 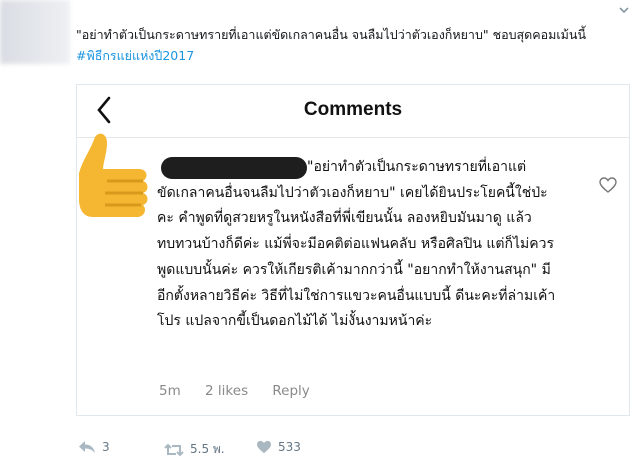 What do you see at coordinates (226, 391) in the screenshot?
I see `comment-likes: 2 likes` at bounding box center [226, 391].